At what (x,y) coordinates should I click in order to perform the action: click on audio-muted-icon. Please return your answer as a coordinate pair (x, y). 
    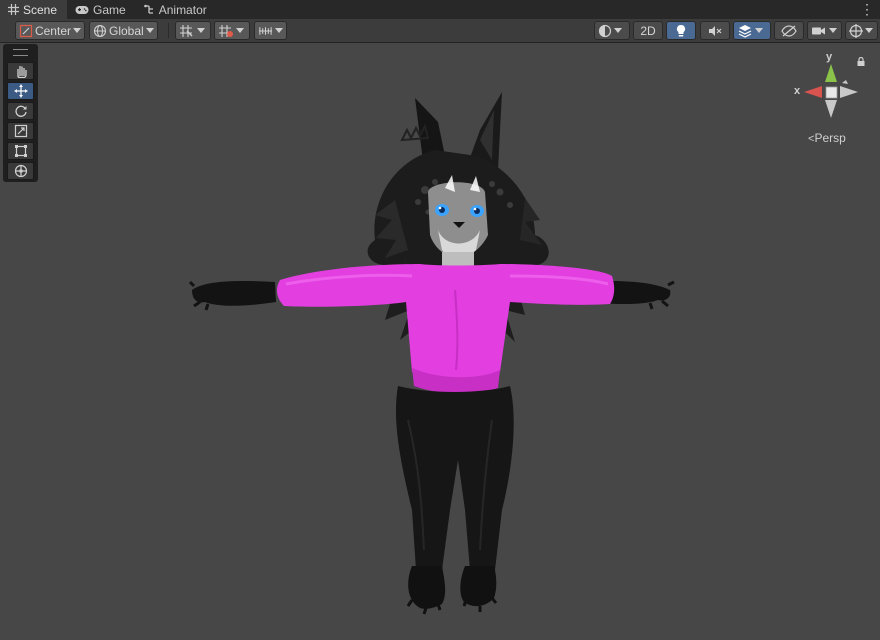
    Looking at the image, I should click on (715, 30).